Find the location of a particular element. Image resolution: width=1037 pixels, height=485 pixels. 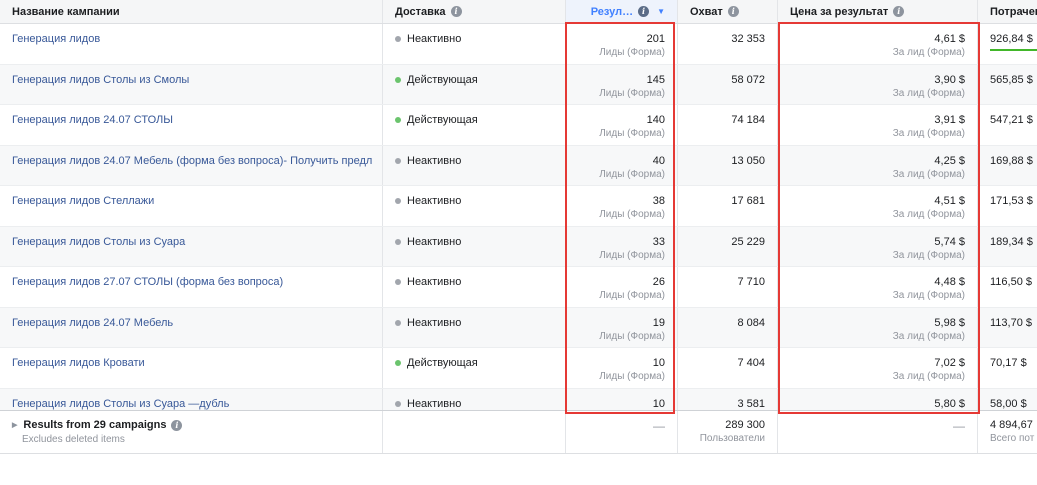

campaign-name-link: Генерация лидов is located at coordinates (56, 39).